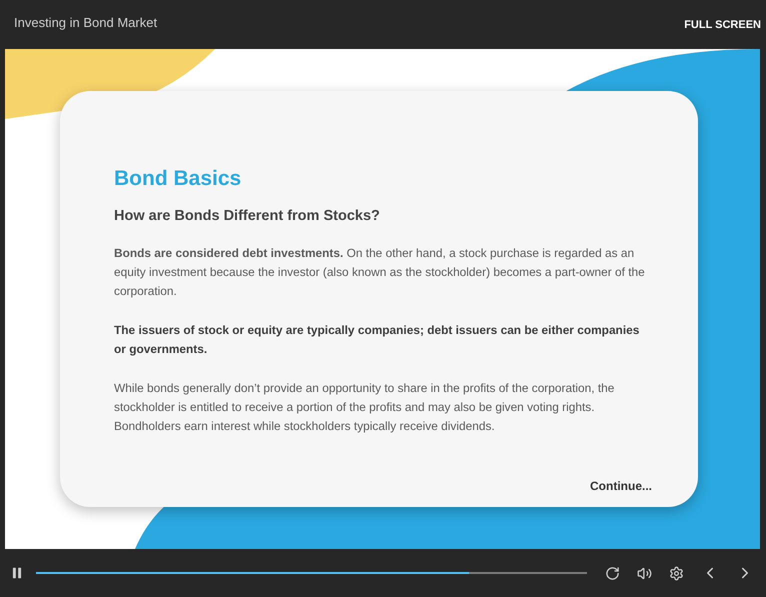 The image size is (766, 597). Describe the element at coordinates (17, 573) in the screenshot. I see `pause-icon` at that location.